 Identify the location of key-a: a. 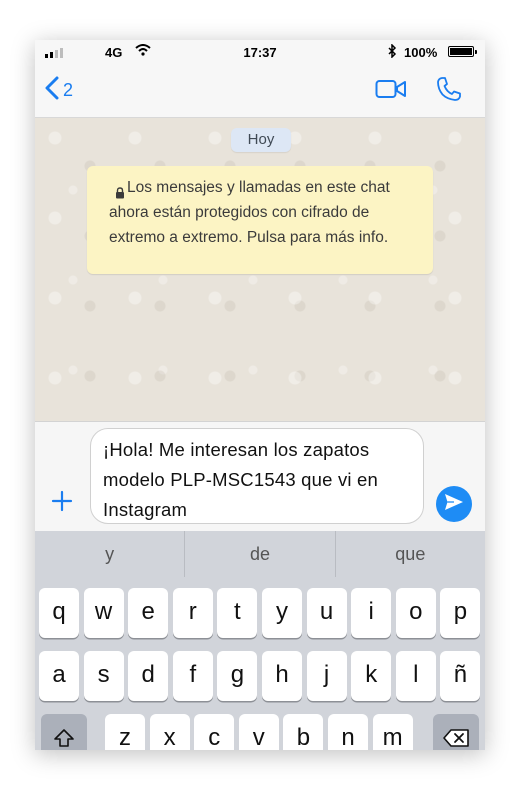
(59, 676).